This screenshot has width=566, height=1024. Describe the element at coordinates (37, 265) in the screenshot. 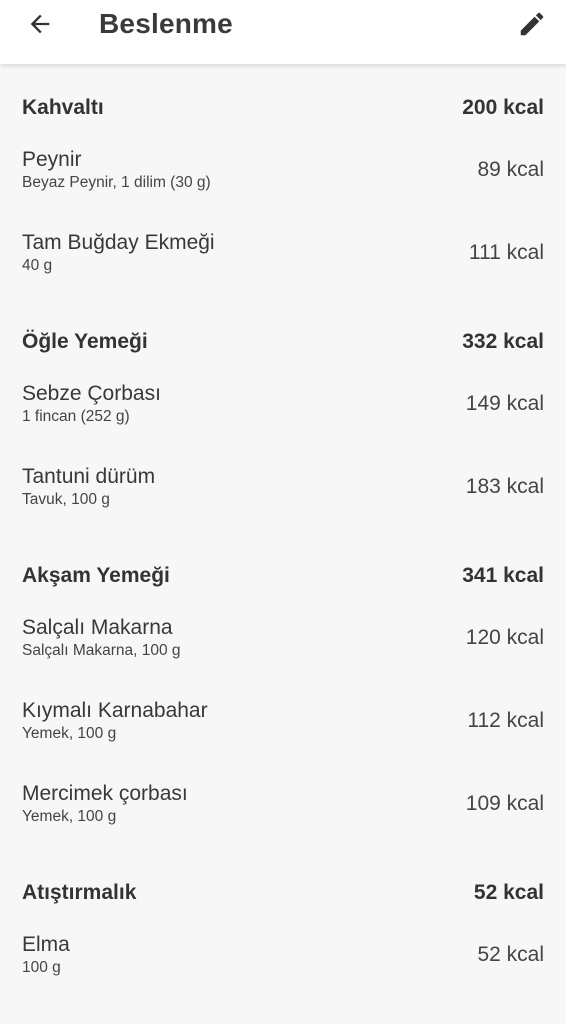

I see `food-portion: 40 g` at that location.